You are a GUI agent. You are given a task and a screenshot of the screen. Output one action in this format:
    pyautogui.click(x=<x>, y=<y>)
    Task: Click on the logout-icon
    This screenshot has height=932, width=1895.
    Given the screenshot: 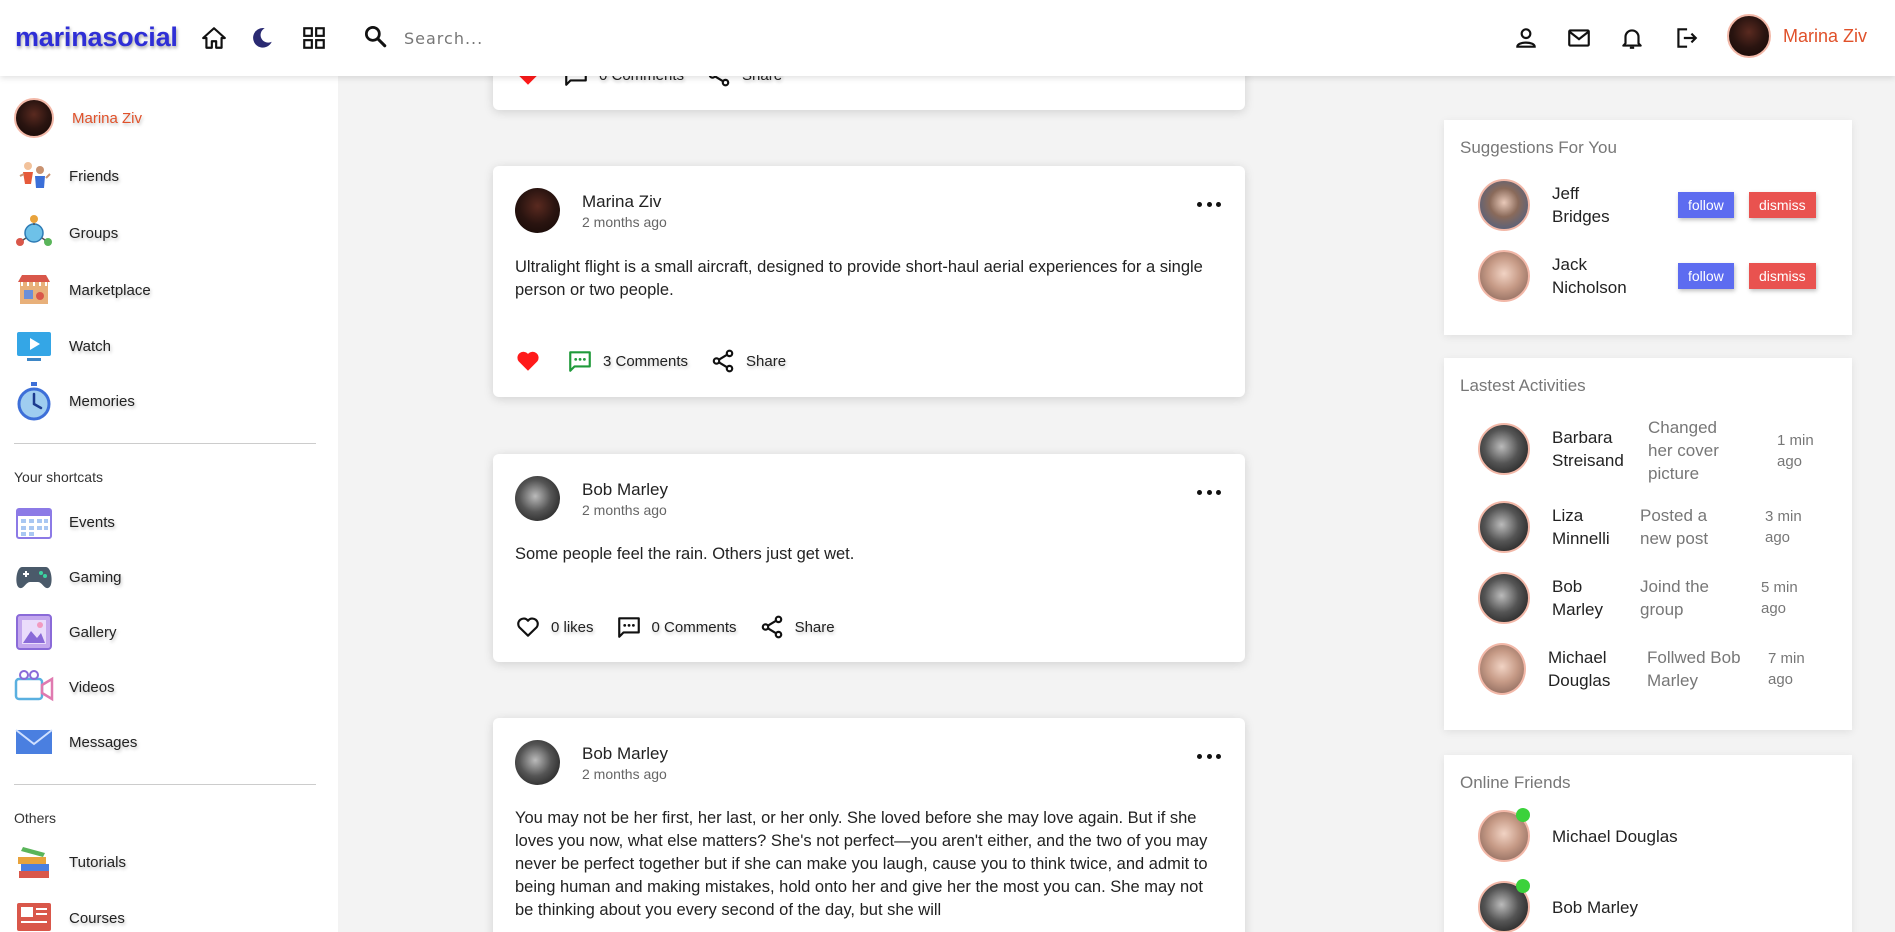 What is the action you would take?
    pyautogui.click(x=1686, y=38)
    